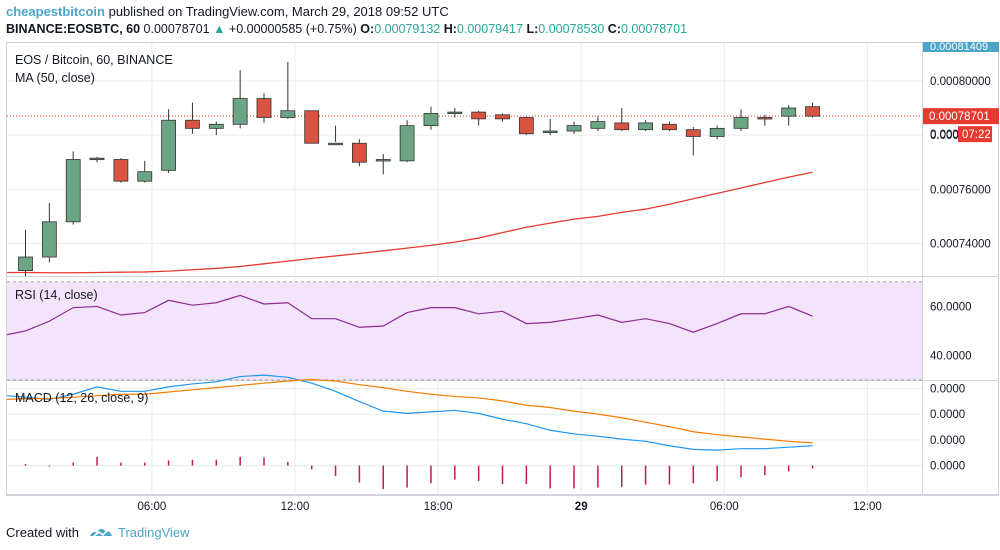 This screenshot has height=550, width=1000. What do you see at coordinates (450, 29) in the screenshot?
I see `high-label: H:` at bounding box center [450, 29].